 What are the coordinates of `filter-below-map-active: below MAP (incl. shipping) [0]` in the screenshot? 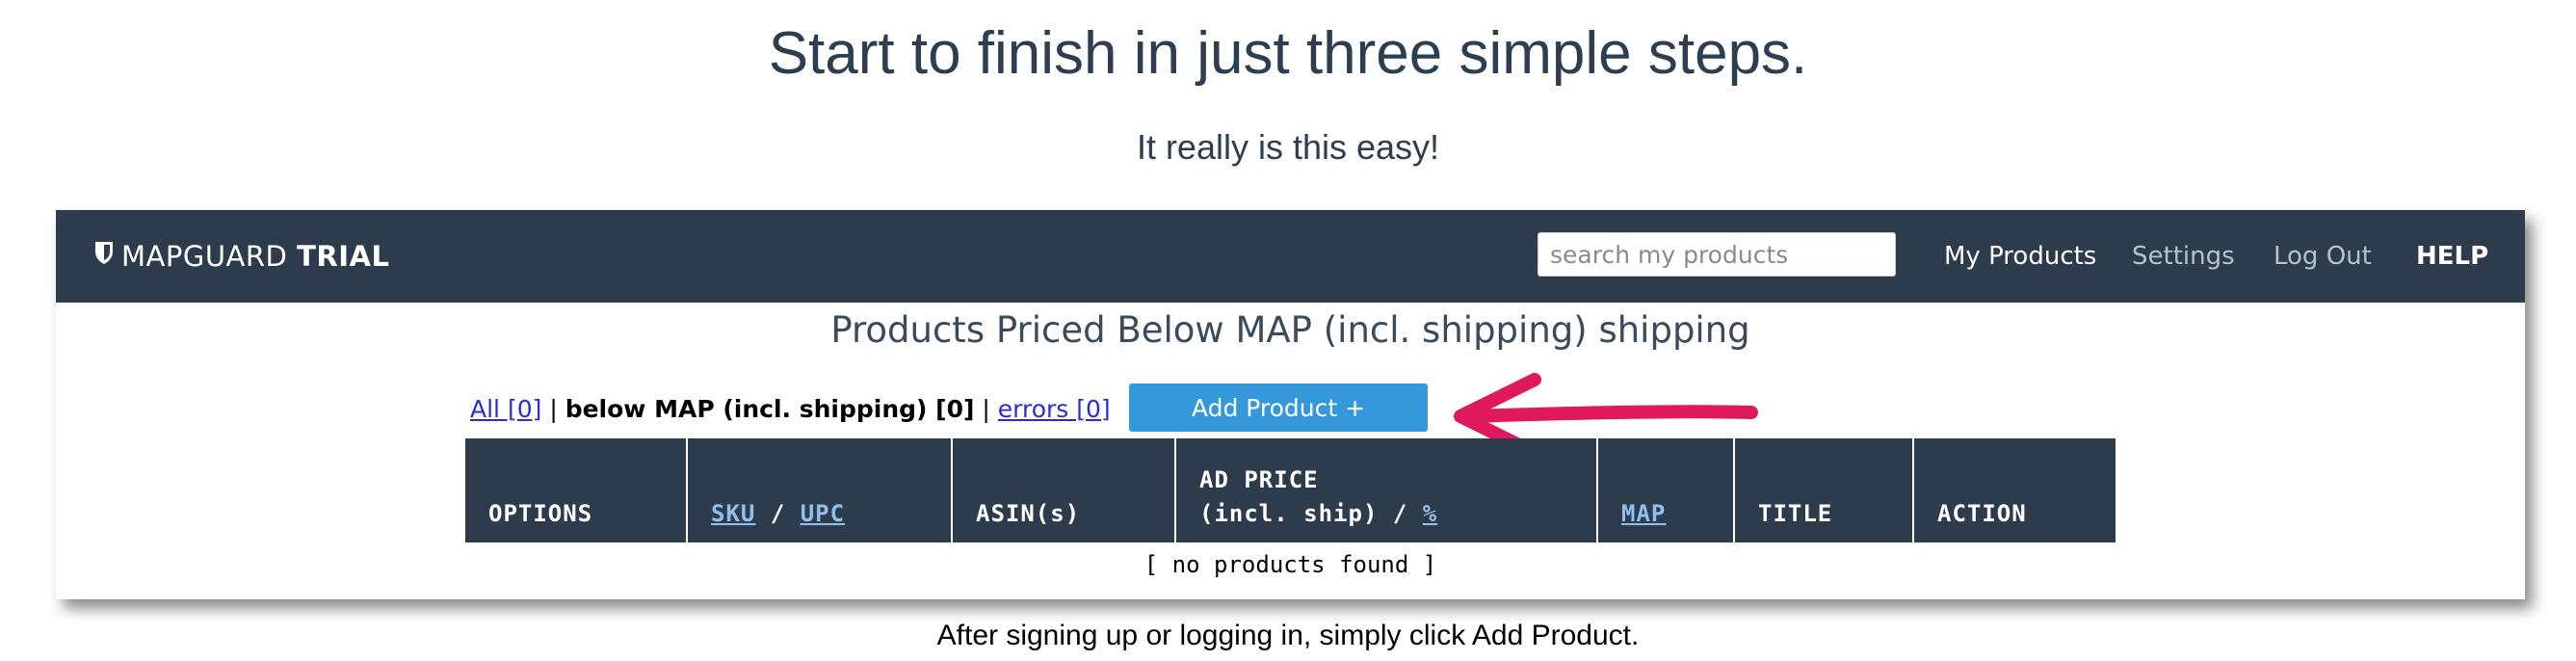 It's located at (770, 409).